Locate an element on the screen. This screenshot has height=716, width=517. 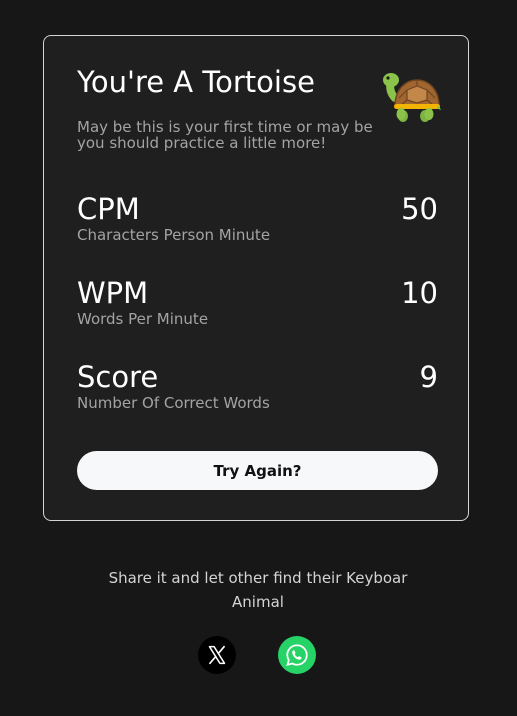
stat-name: Score is located at coordinates (118, 377).